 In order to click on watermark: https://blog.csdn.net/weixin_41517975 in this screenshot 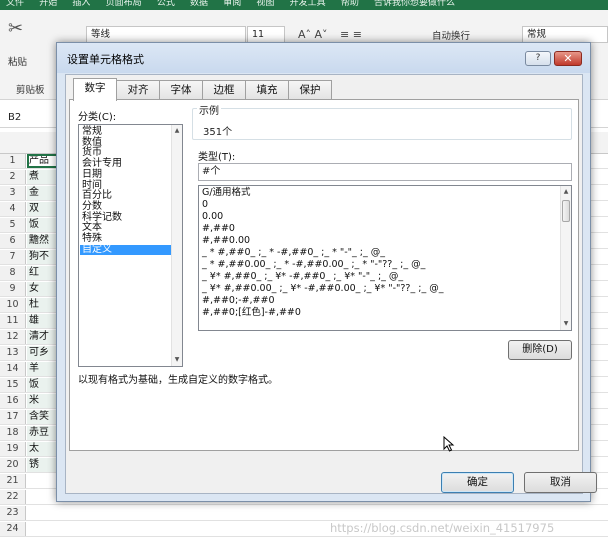, I will do `click(442, 528)`.